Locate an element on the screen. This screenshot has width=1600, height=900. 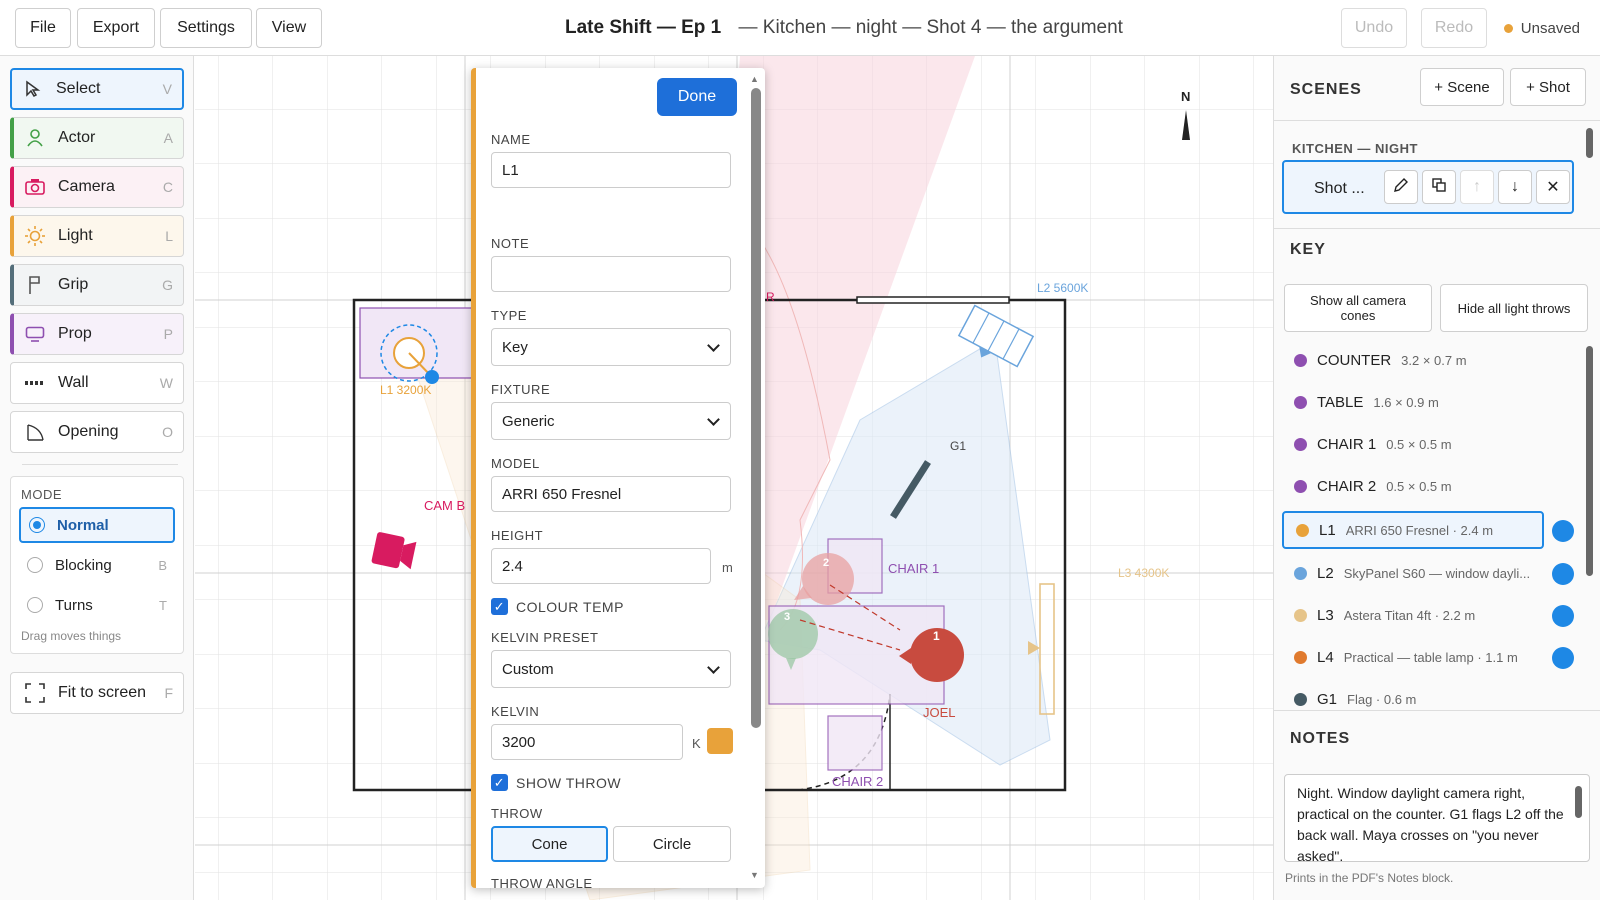
edit-shot-button is located at coordinates (1401, 187).